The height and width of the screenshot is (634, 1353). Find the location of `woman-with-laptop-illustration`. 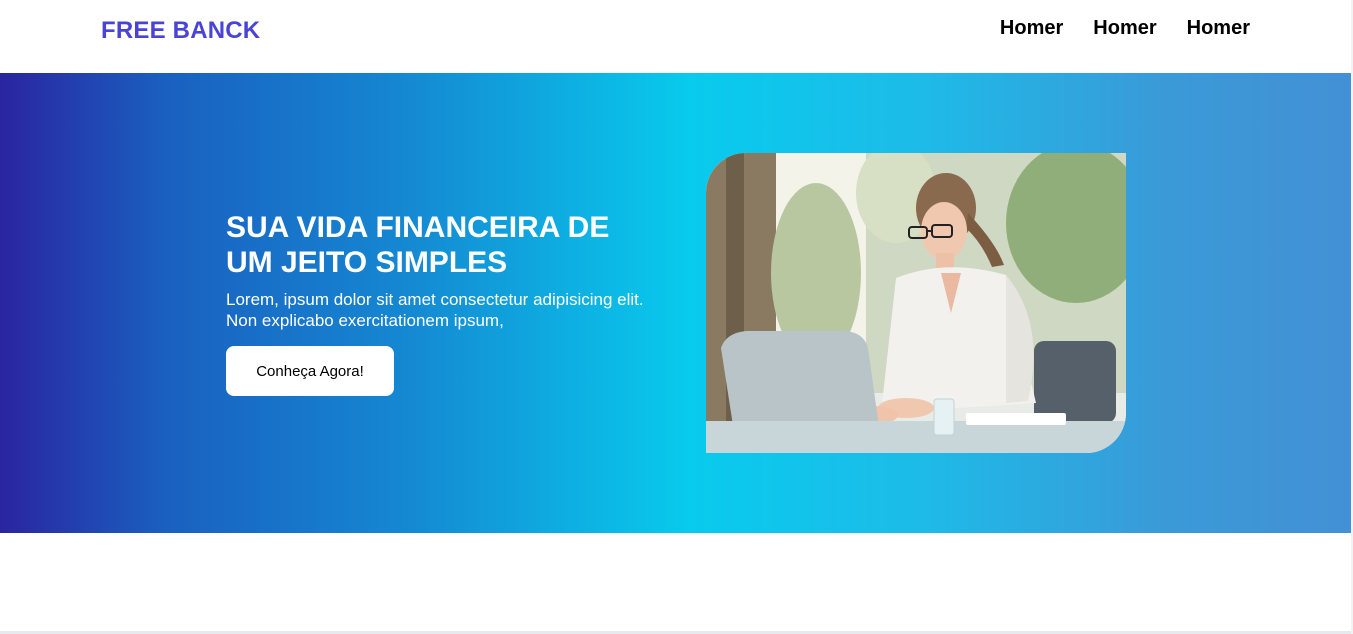

woman-with-laptop-illustration is located at coordinates (916, 303).